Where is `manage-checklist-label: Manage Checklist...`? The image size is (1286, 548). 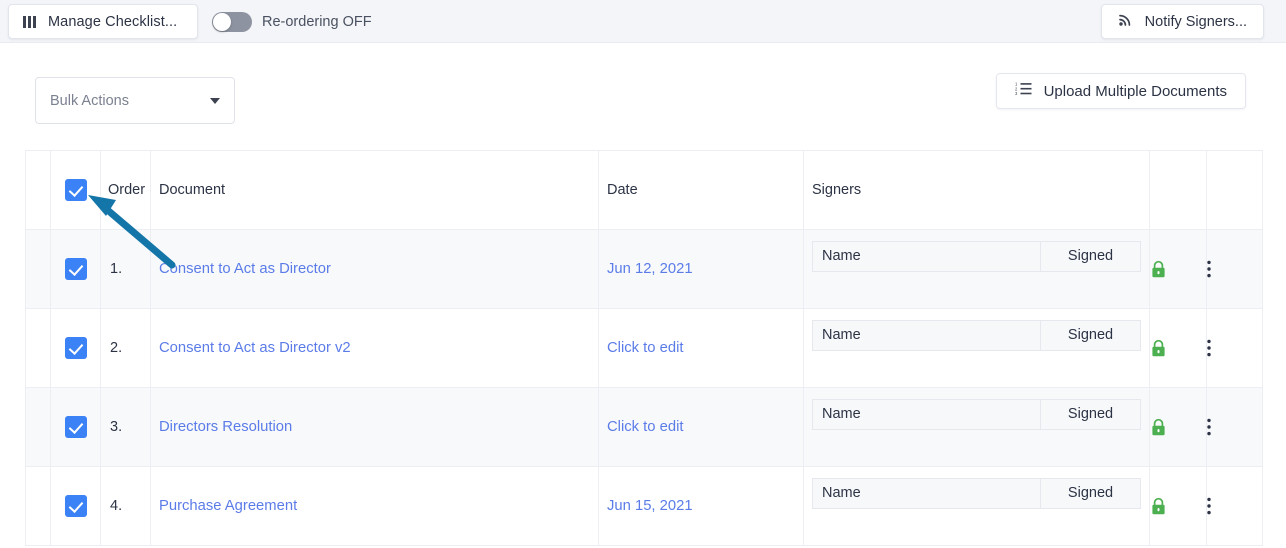
manage-checklist-label: Manage Checklist... is located at coordinates (113, 21).